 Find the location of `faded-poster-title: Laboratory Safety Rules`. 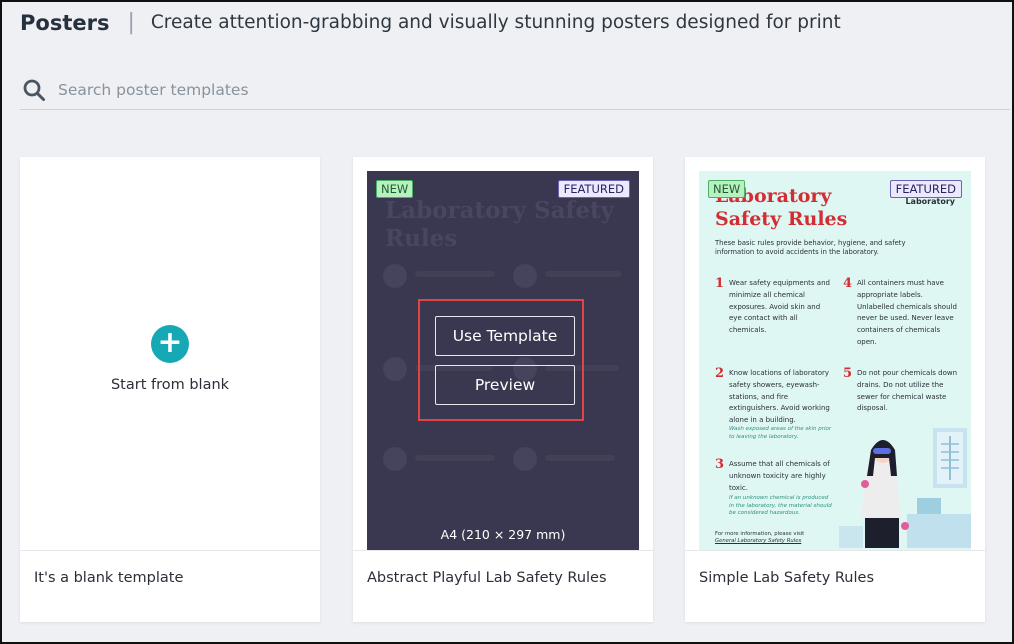

faded-poster-title: Laboratory Safety Rules is located at coordinates (500, 224).